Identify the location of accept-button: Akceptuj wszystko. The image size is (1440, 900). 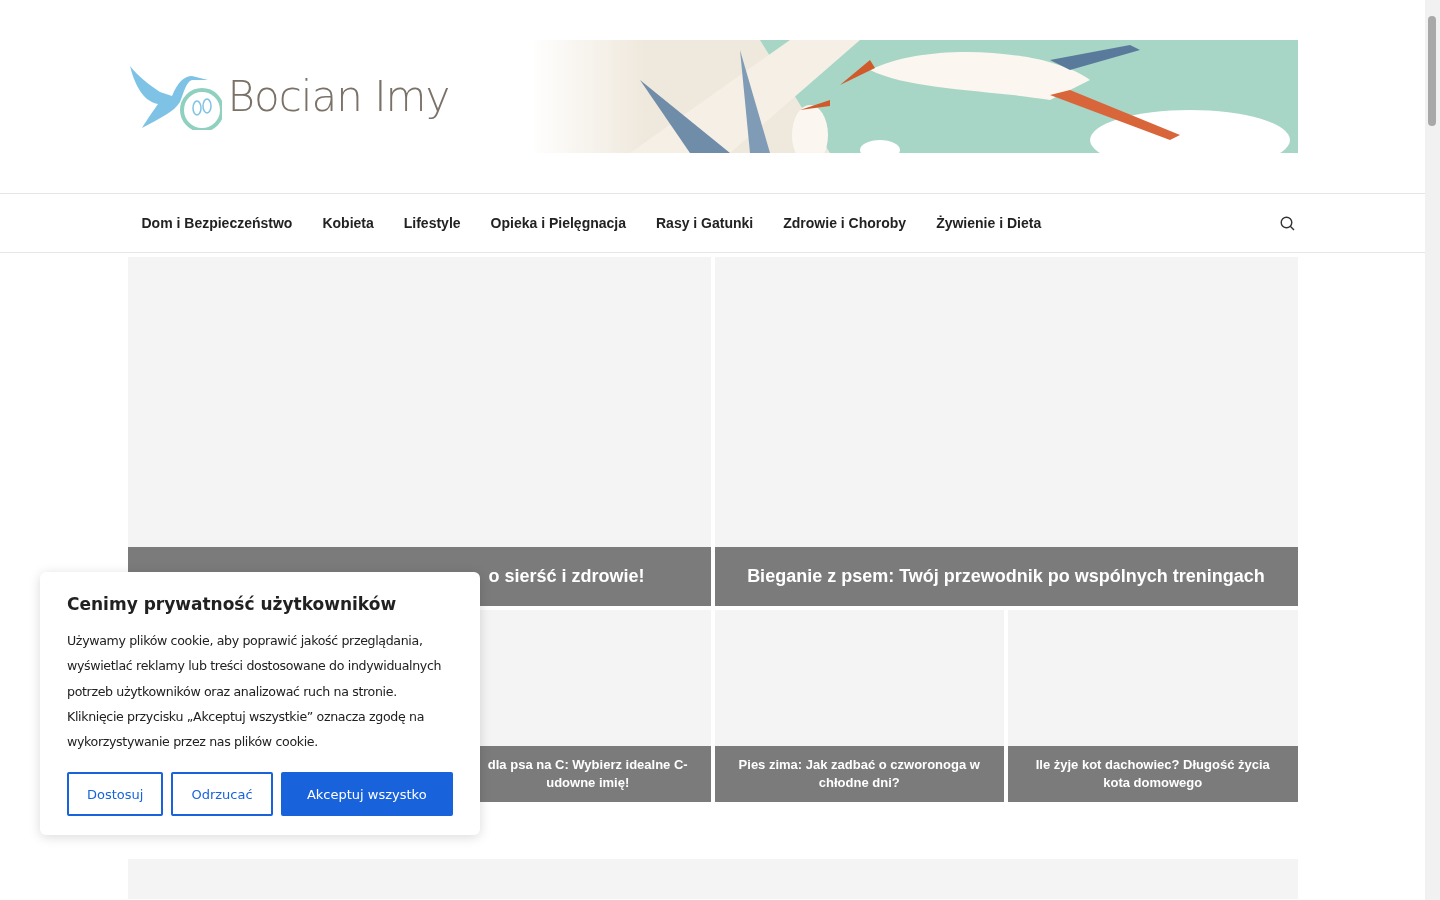
(366, 794).